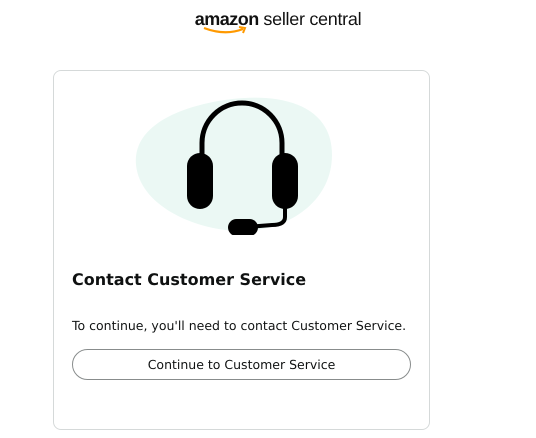  What do you see at coordinates (241, 364) in the screenshot?
I see `continue-button: Continue to Customer Service` at bounding box center [241, 364].